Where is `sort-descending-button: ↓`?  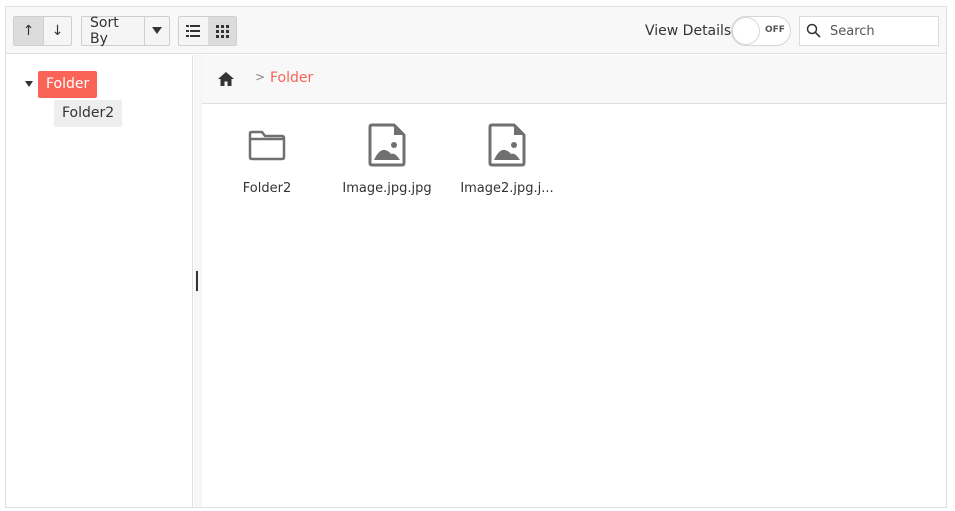 sort-descending-button: ↓ is located at coordinates (57, 31).